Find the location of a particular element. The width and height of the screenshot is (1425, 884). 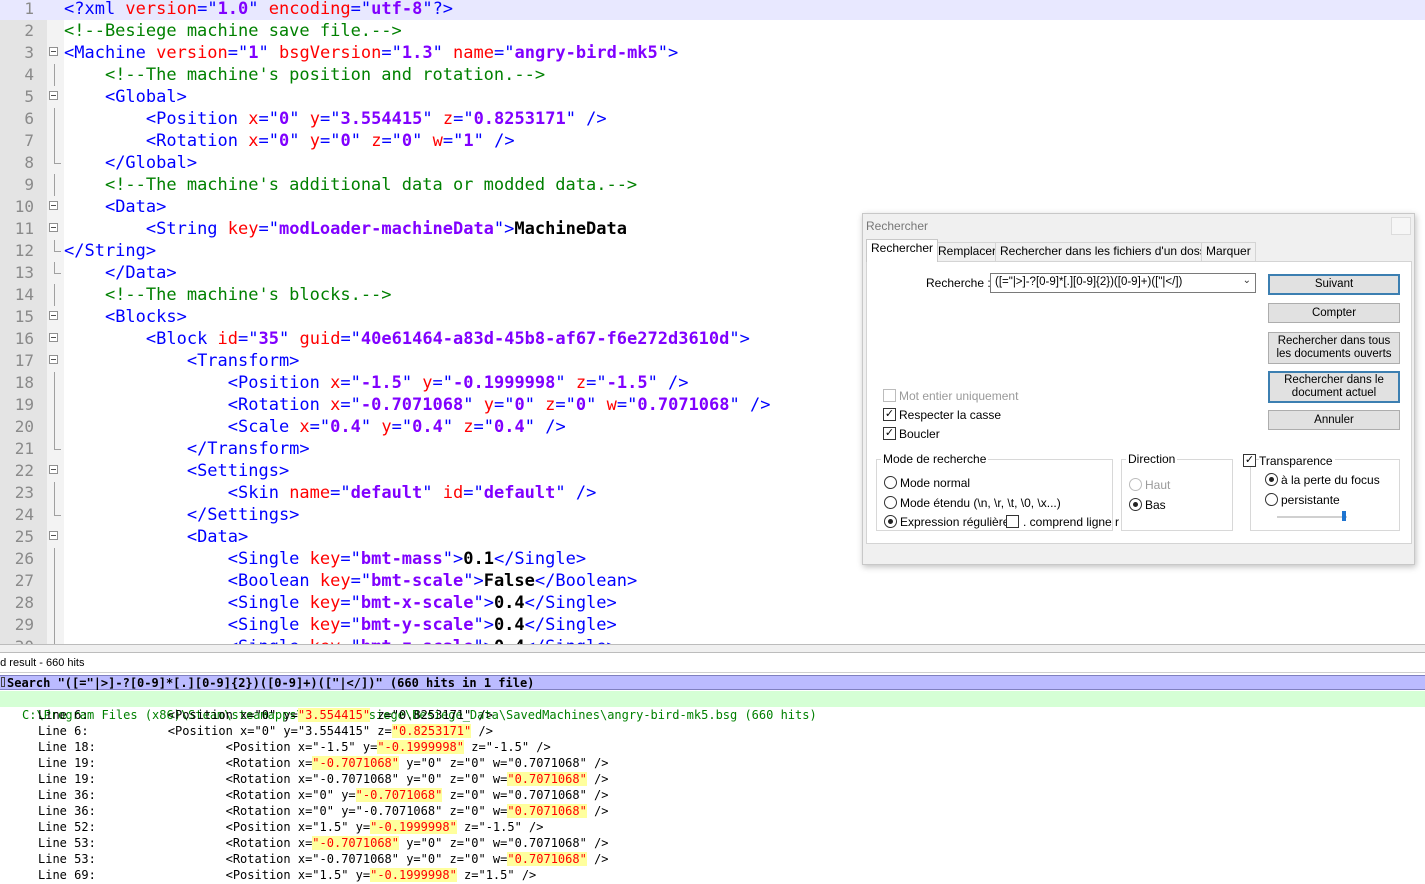

cancel-button: Annuler is located at coordinates (1334, 420).